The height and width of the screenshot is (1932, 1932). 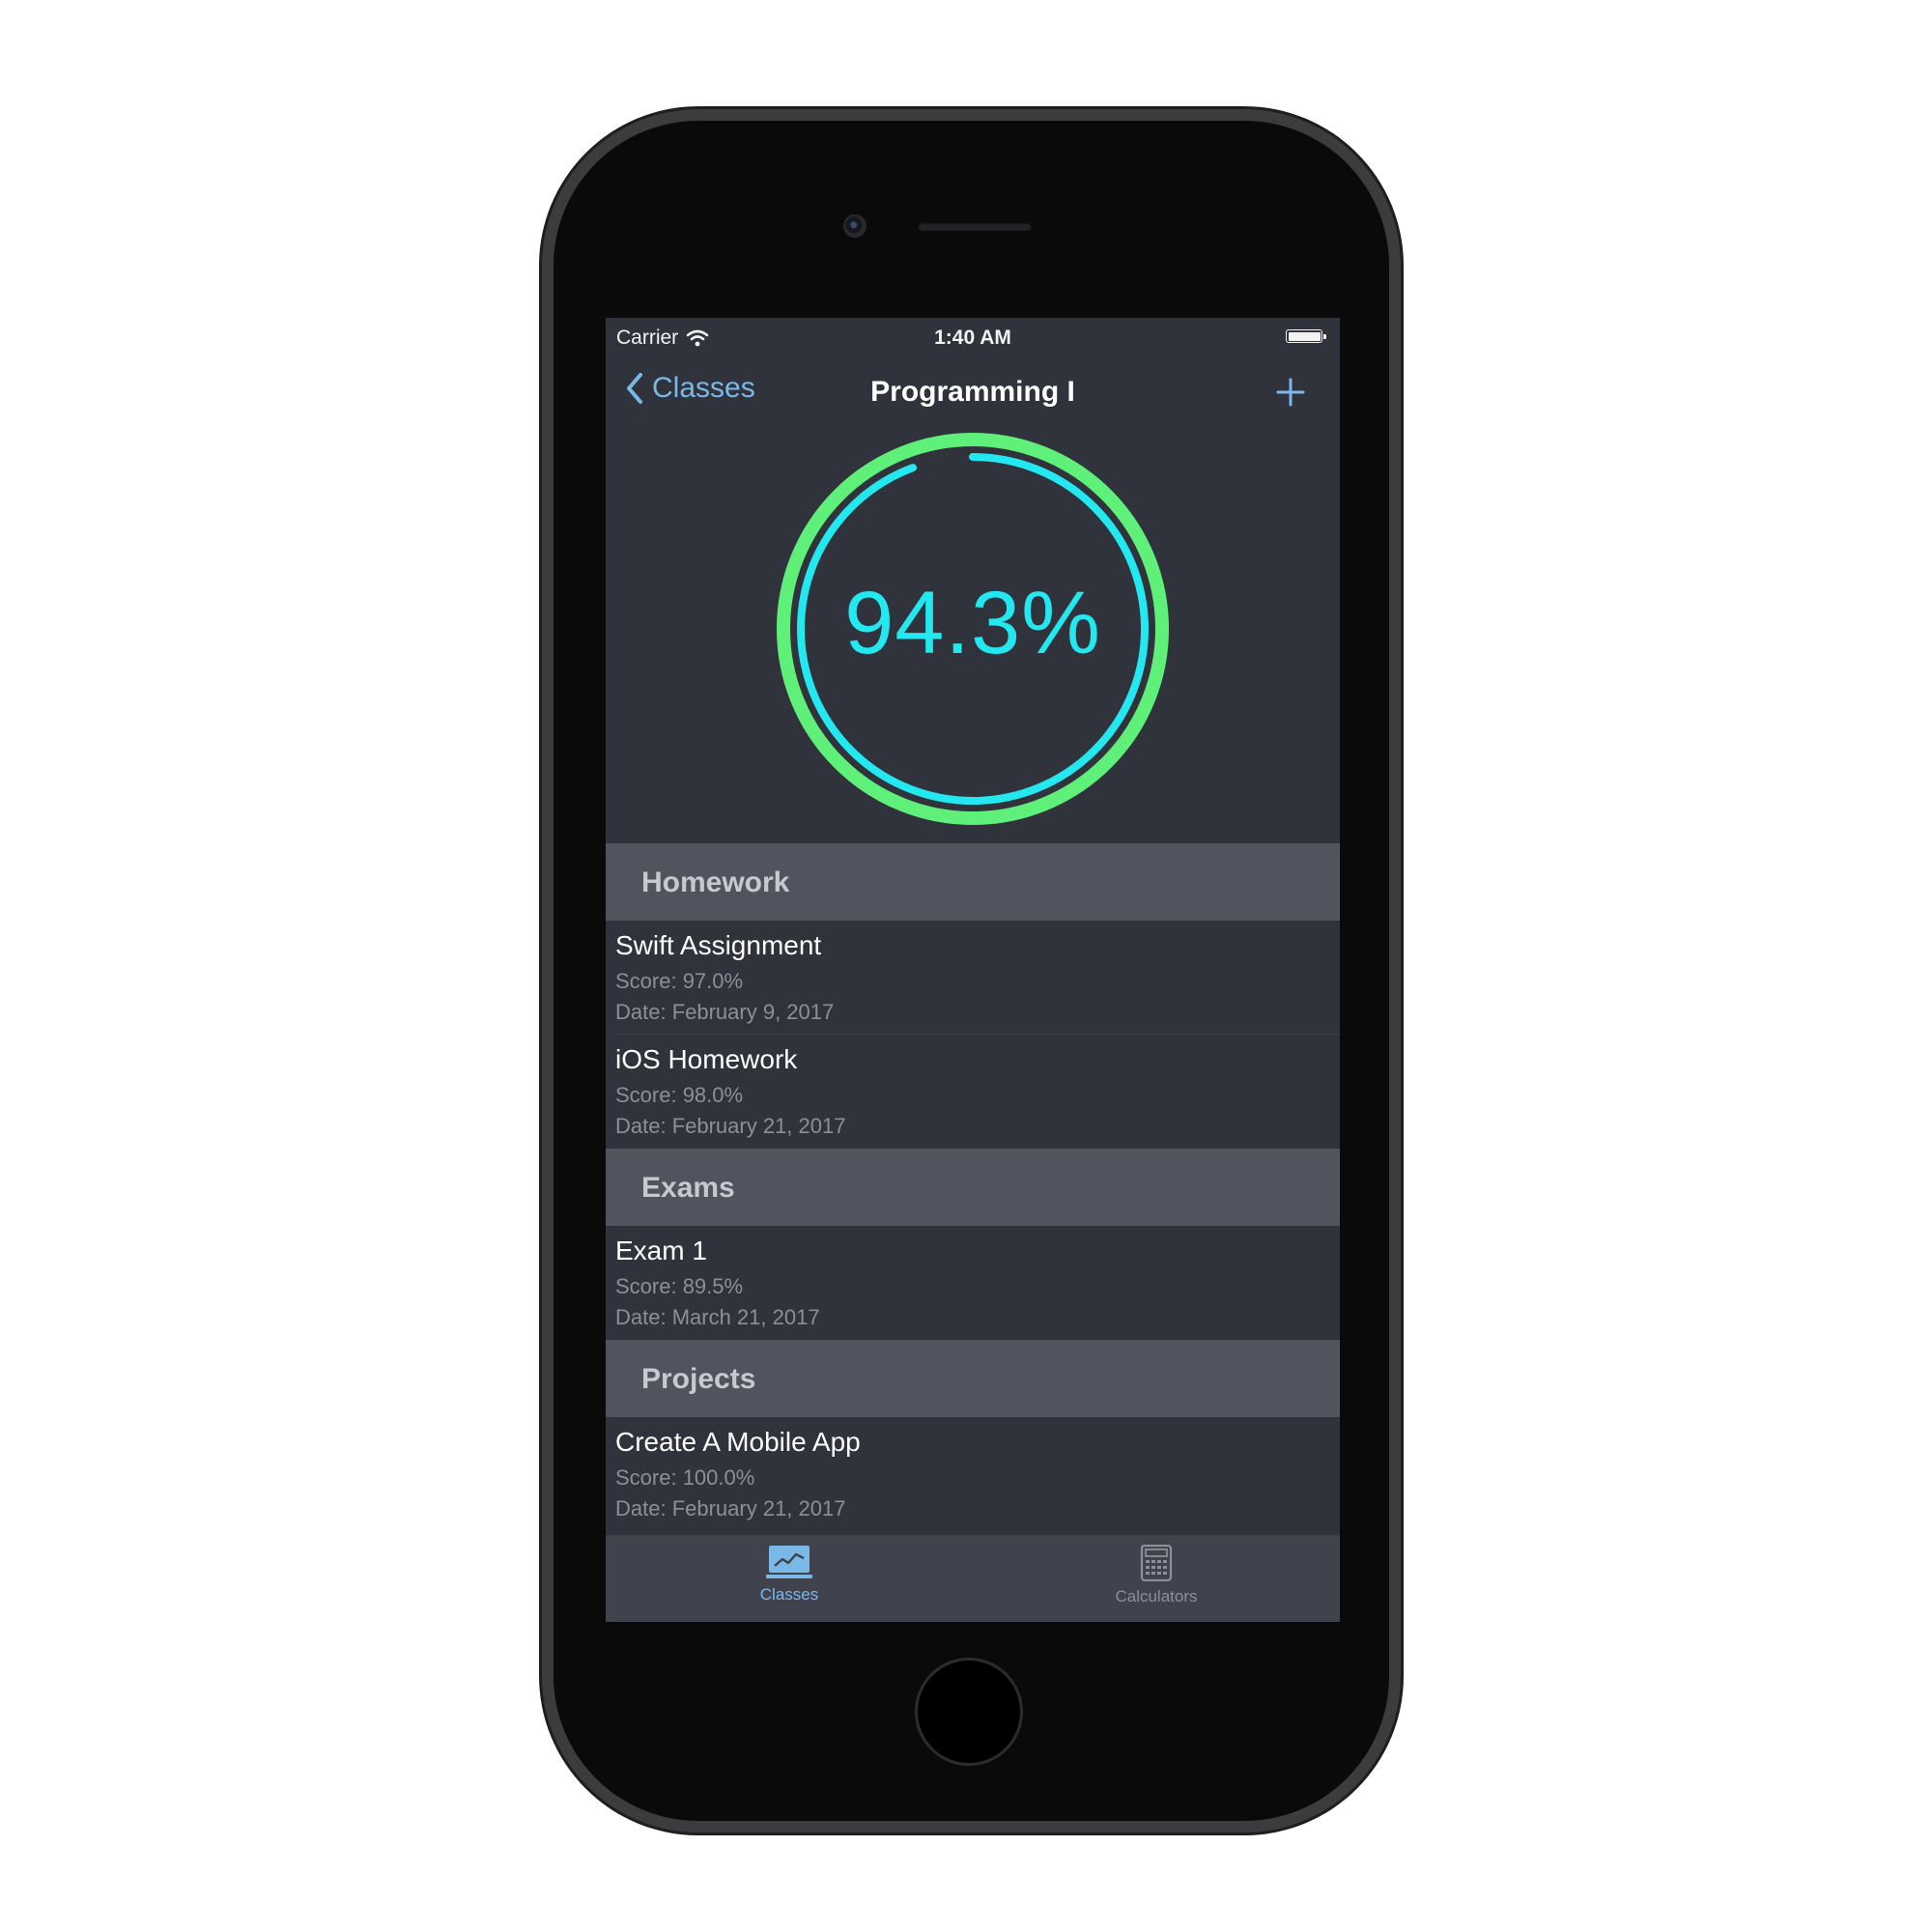 What do you see at coordinates (972, 623) in the screenshot?
I see `grade-percentage: 94.3%` at bounding box center [972, 623].